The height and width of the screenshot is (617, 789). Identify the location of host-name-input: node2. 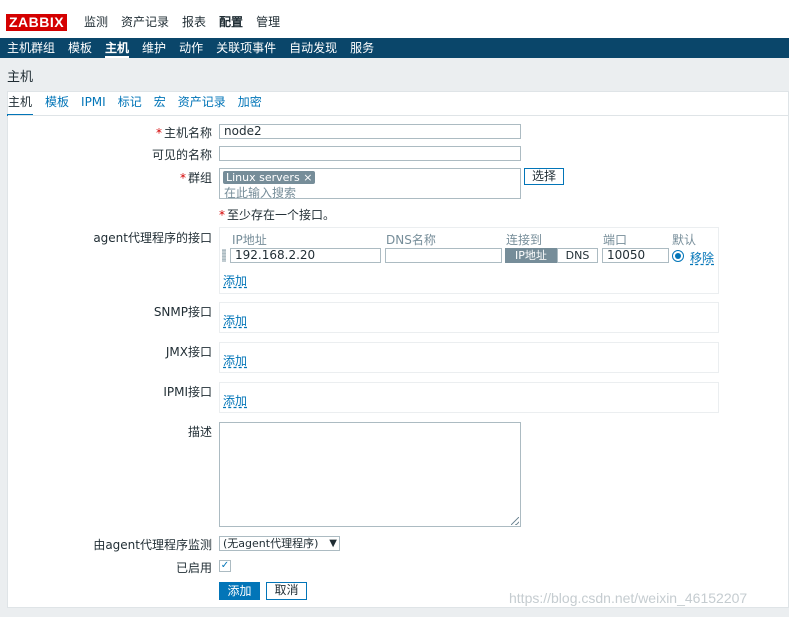
(370, 131).